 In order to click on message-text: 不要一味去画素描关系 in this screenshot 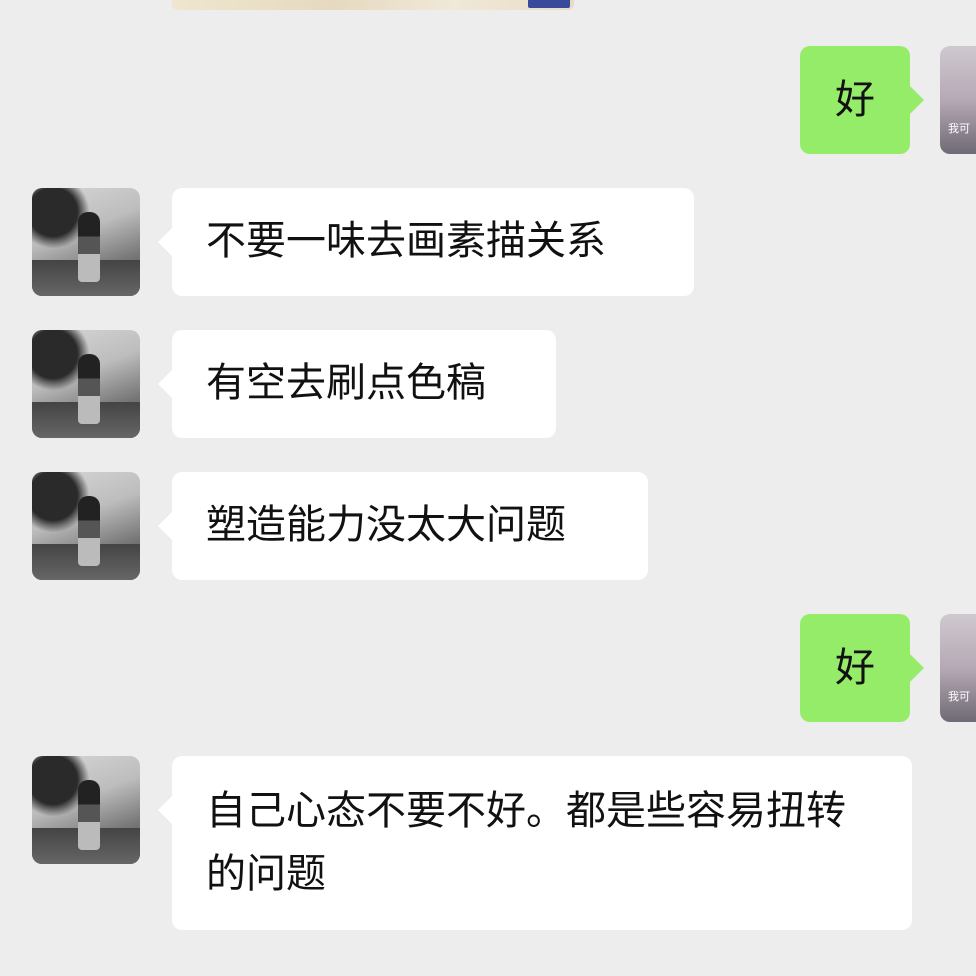, I will do `click(406, 241)`.